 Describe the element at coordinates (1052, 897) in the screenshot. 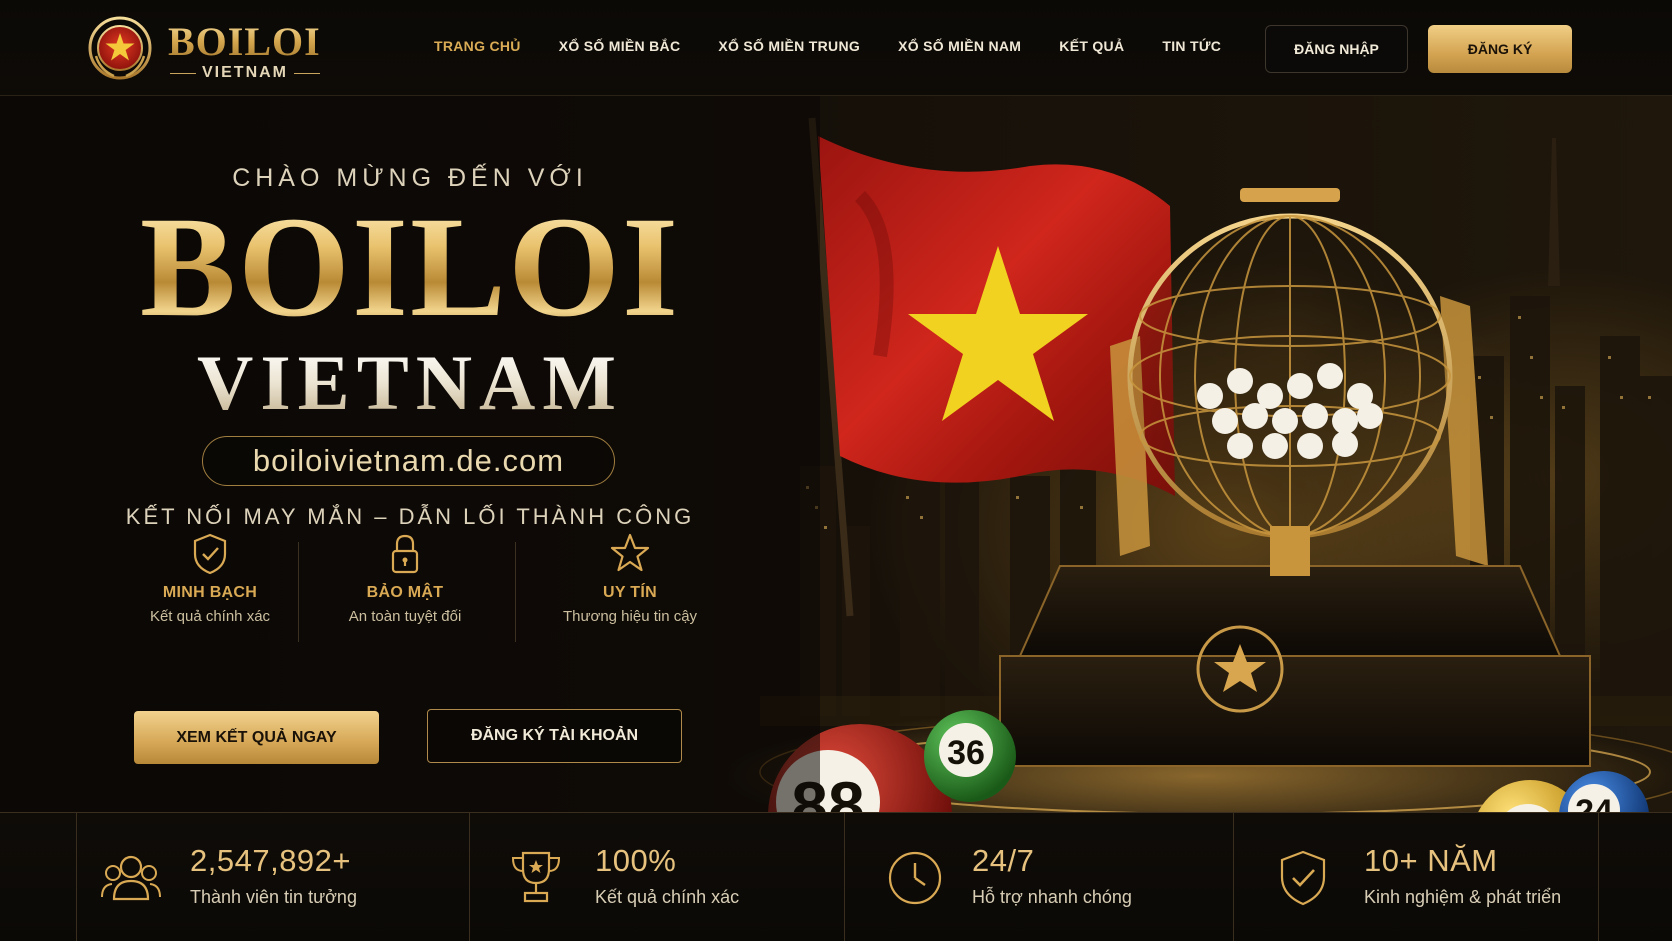

I see `stat-label: Hỗ trợ nhanh chóng` at that location.